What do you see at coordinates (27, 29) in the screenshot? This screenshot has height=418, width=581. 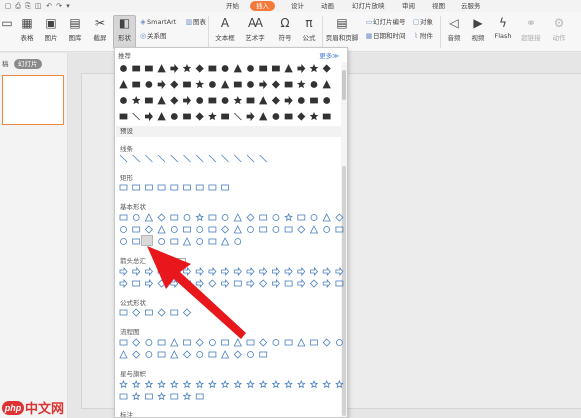 I see `table-button: ▦ 表格` at bounding box center [27, 29].